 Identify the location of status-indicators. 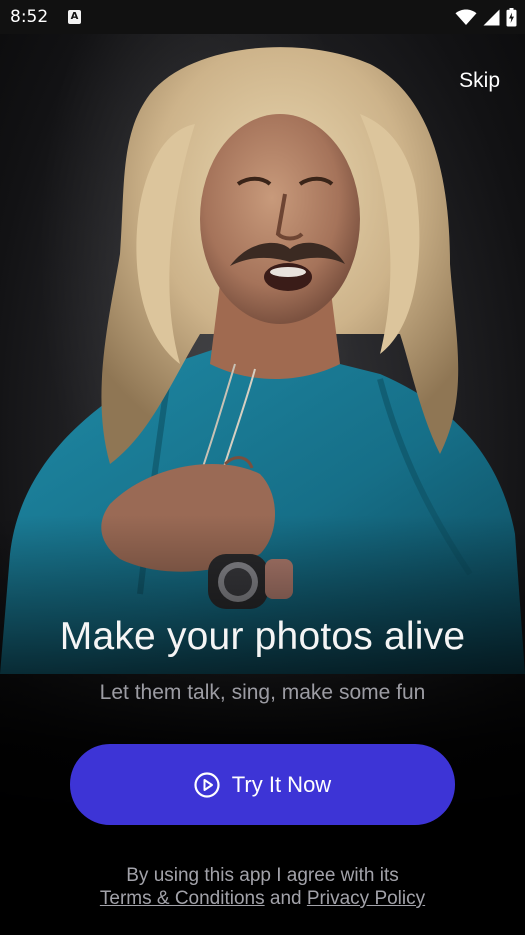
(486, 17).